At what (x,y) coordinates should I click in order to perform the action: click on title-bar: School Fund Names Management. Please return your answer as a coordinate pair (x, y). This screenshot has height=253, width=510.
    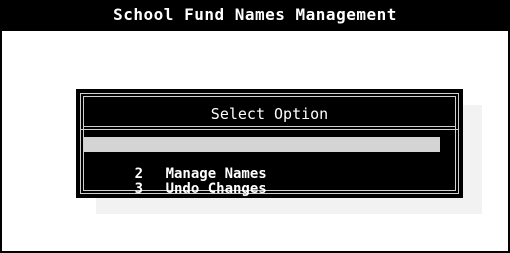
    Looking at the image, I should click on (255, 15).